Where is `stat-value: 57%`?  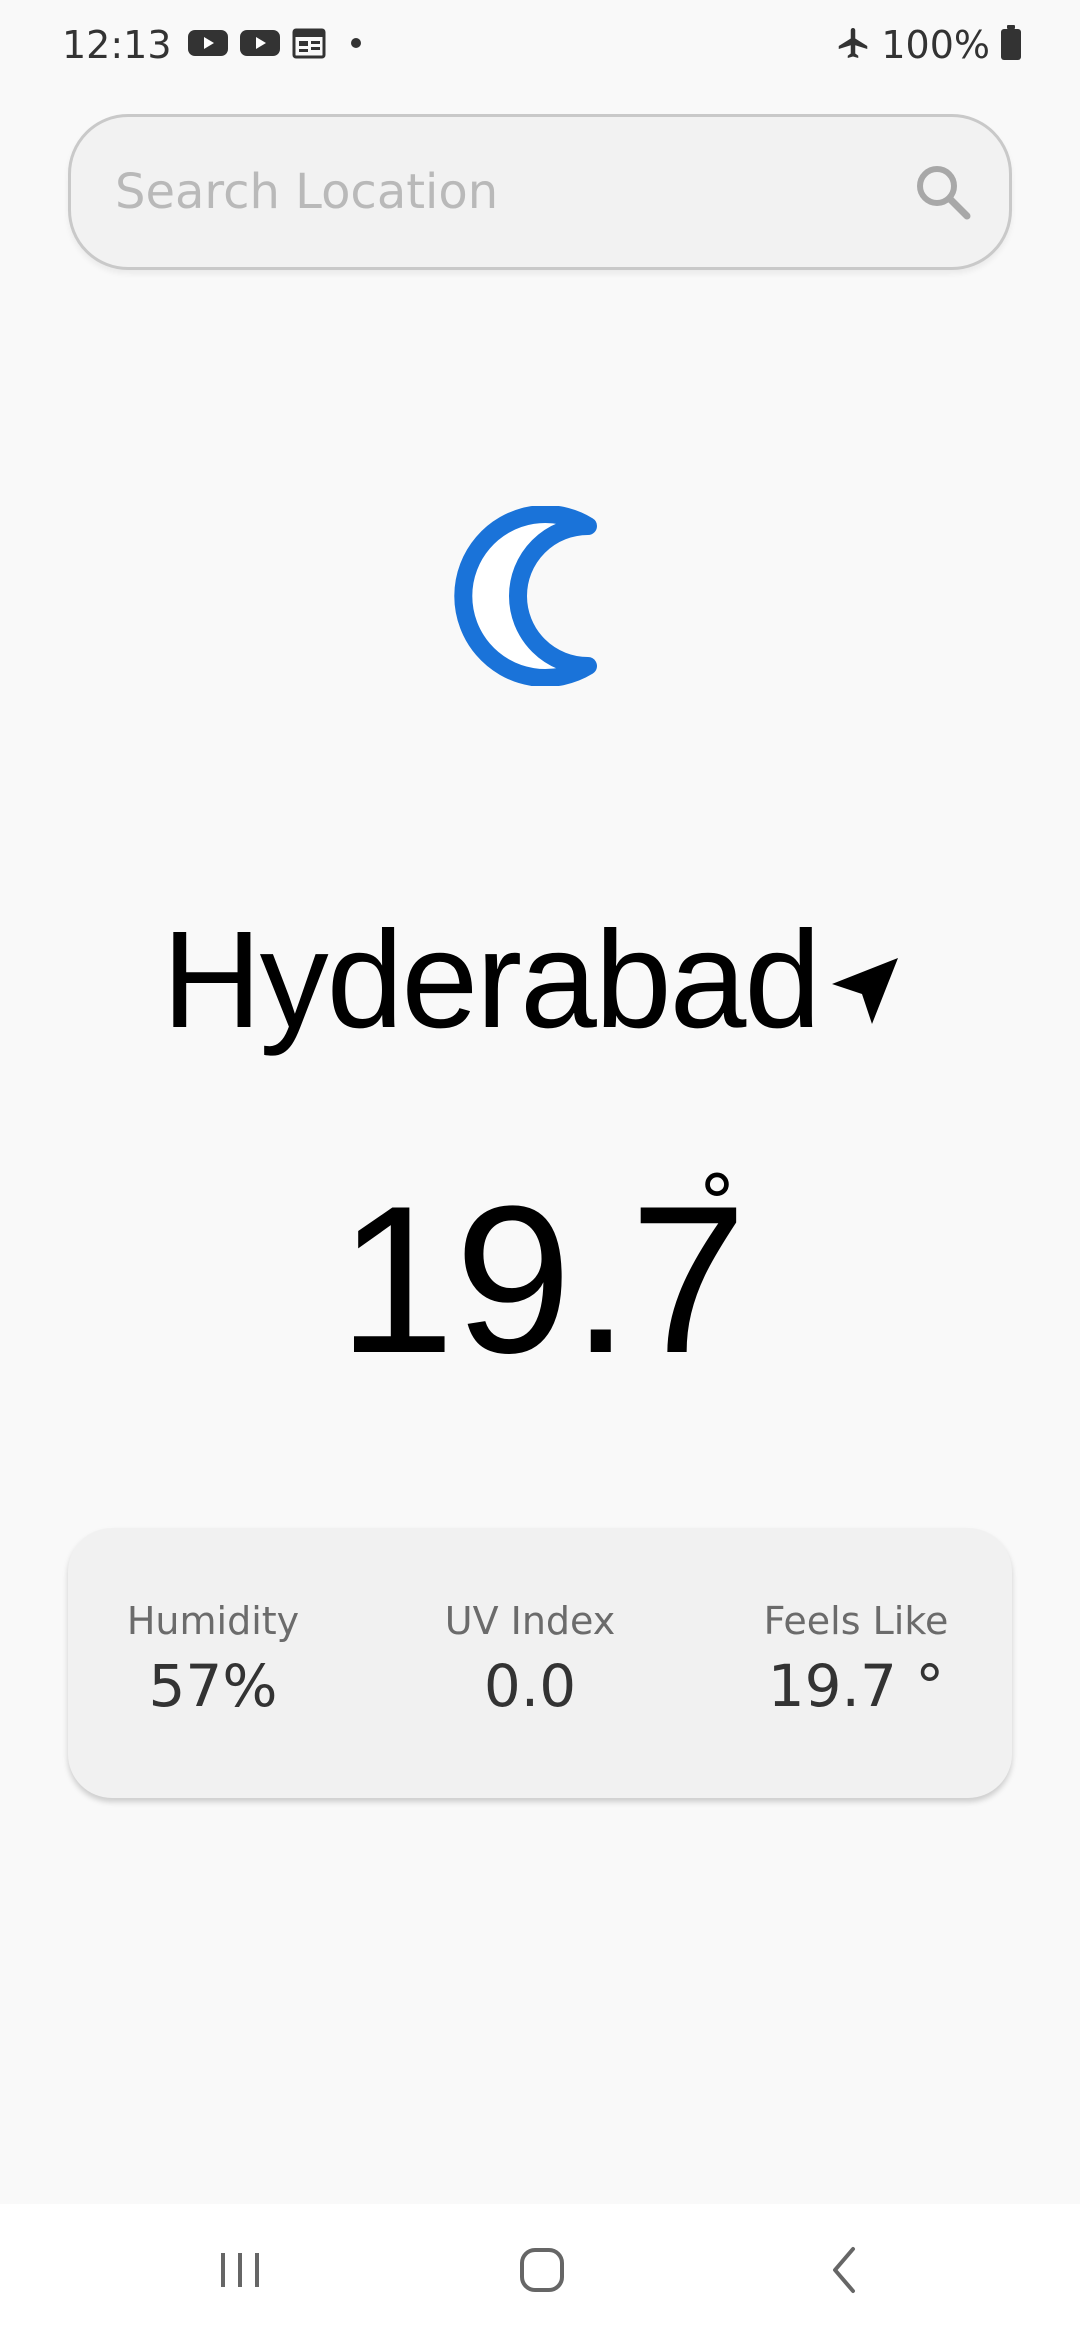
stat-value: 57% is located at coordinates (213, 1686).